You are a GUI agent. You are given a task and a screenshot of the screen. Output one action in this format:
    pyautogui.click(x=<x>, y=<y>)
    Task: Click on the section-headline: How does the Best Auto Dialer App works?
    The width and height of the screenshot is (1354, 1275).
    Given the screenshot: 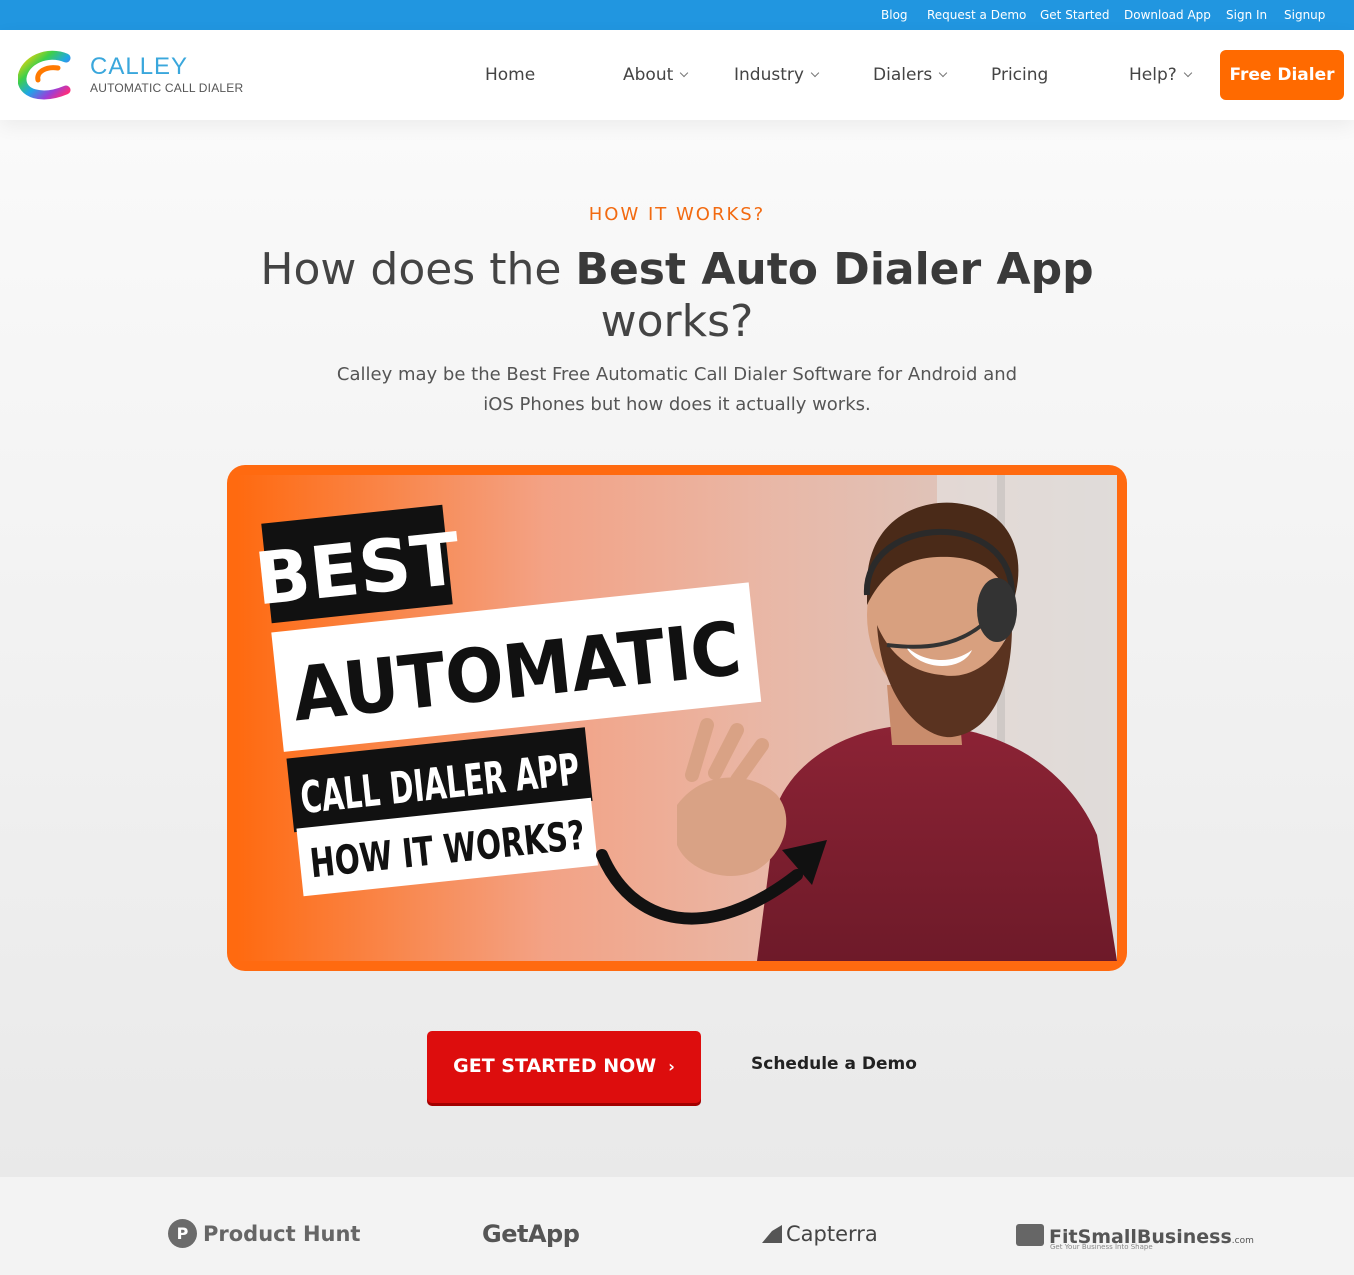 What is the action you would take?
    pyautogui.click(x=677, y=296)
    